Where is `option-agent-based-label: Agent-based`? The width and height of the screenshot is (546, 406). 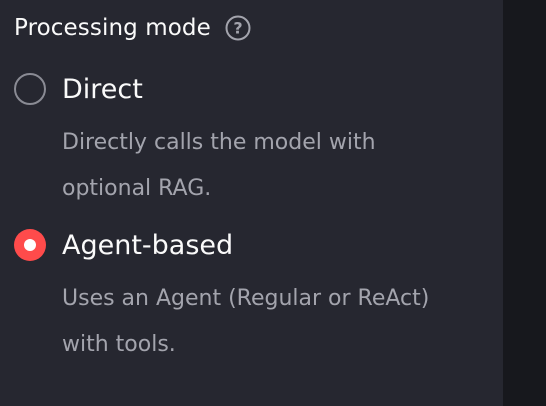 option-agent-based-label: Agent-based is located at coordinates (147, 245).